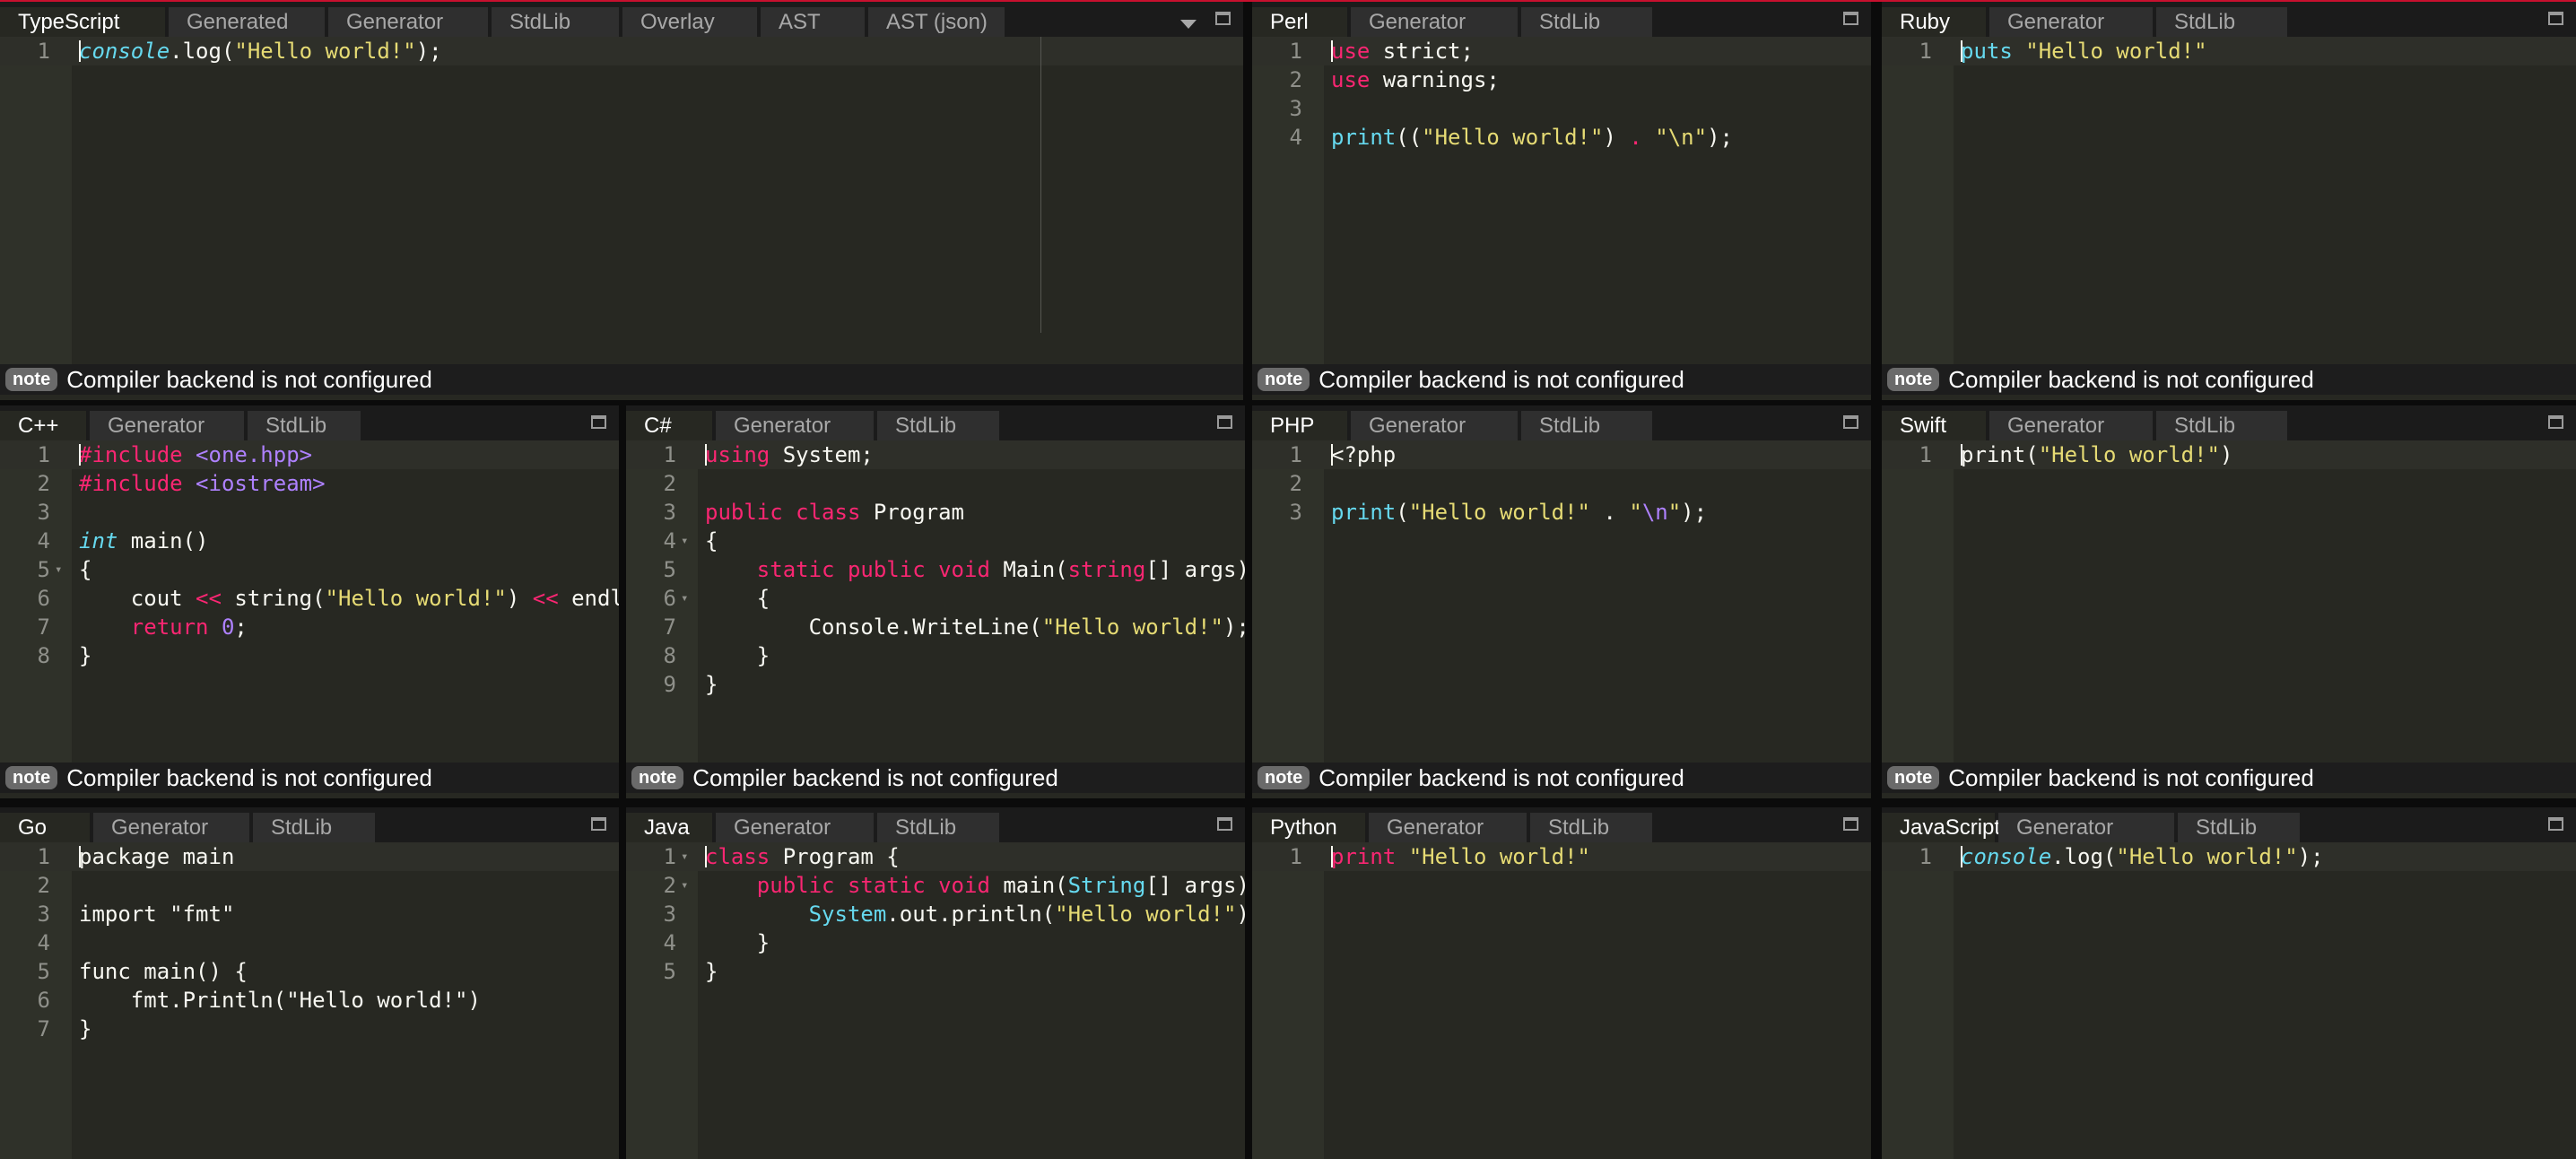  What do you see at coordinates (2265, 200) in the screenshot?
I see `code-area: puts "Hello world!"` at bounding box center [2265, 200].